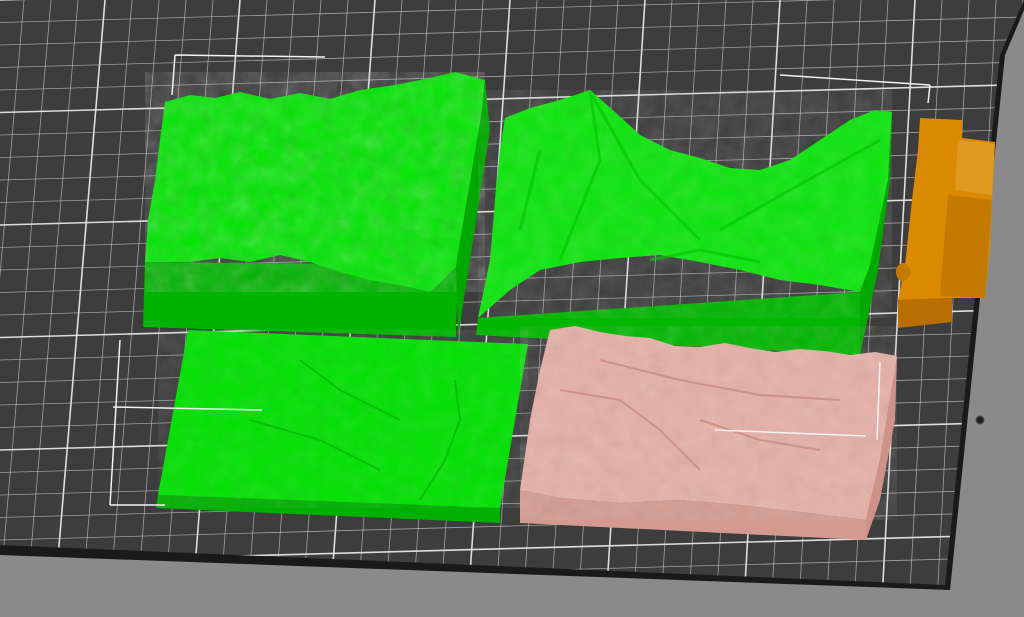  What do you see at coordinates (1021, 292) in the screenshot?
I see `grid-line-v` at bounding box center [1021, 292].